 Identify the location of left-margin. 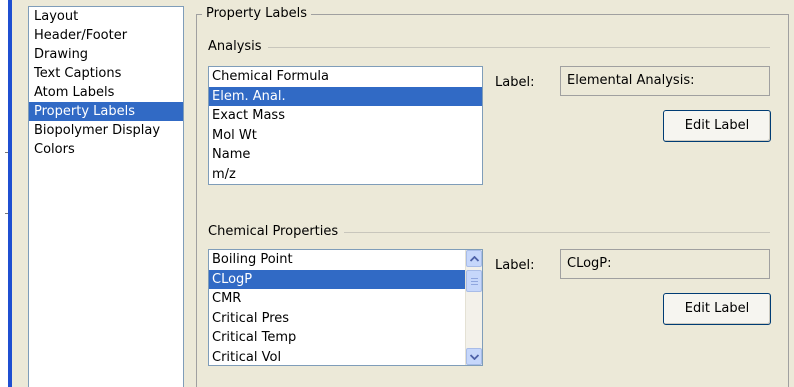
(4, 193).